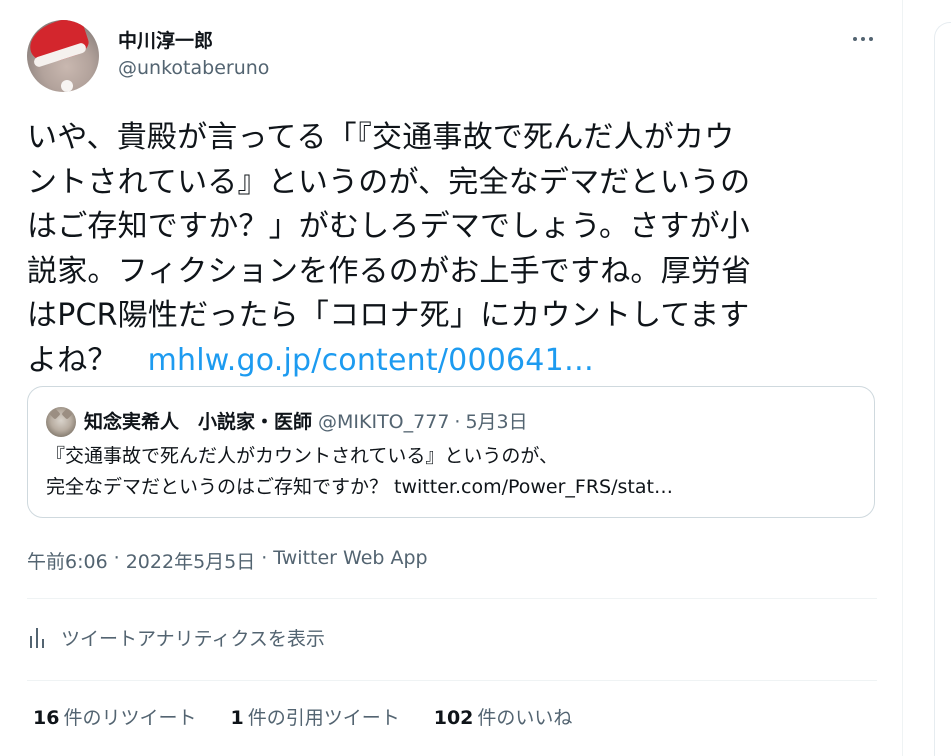  I want to click on quoted-author-name: 知念実希人 小説家・医師, so click(198, 422).